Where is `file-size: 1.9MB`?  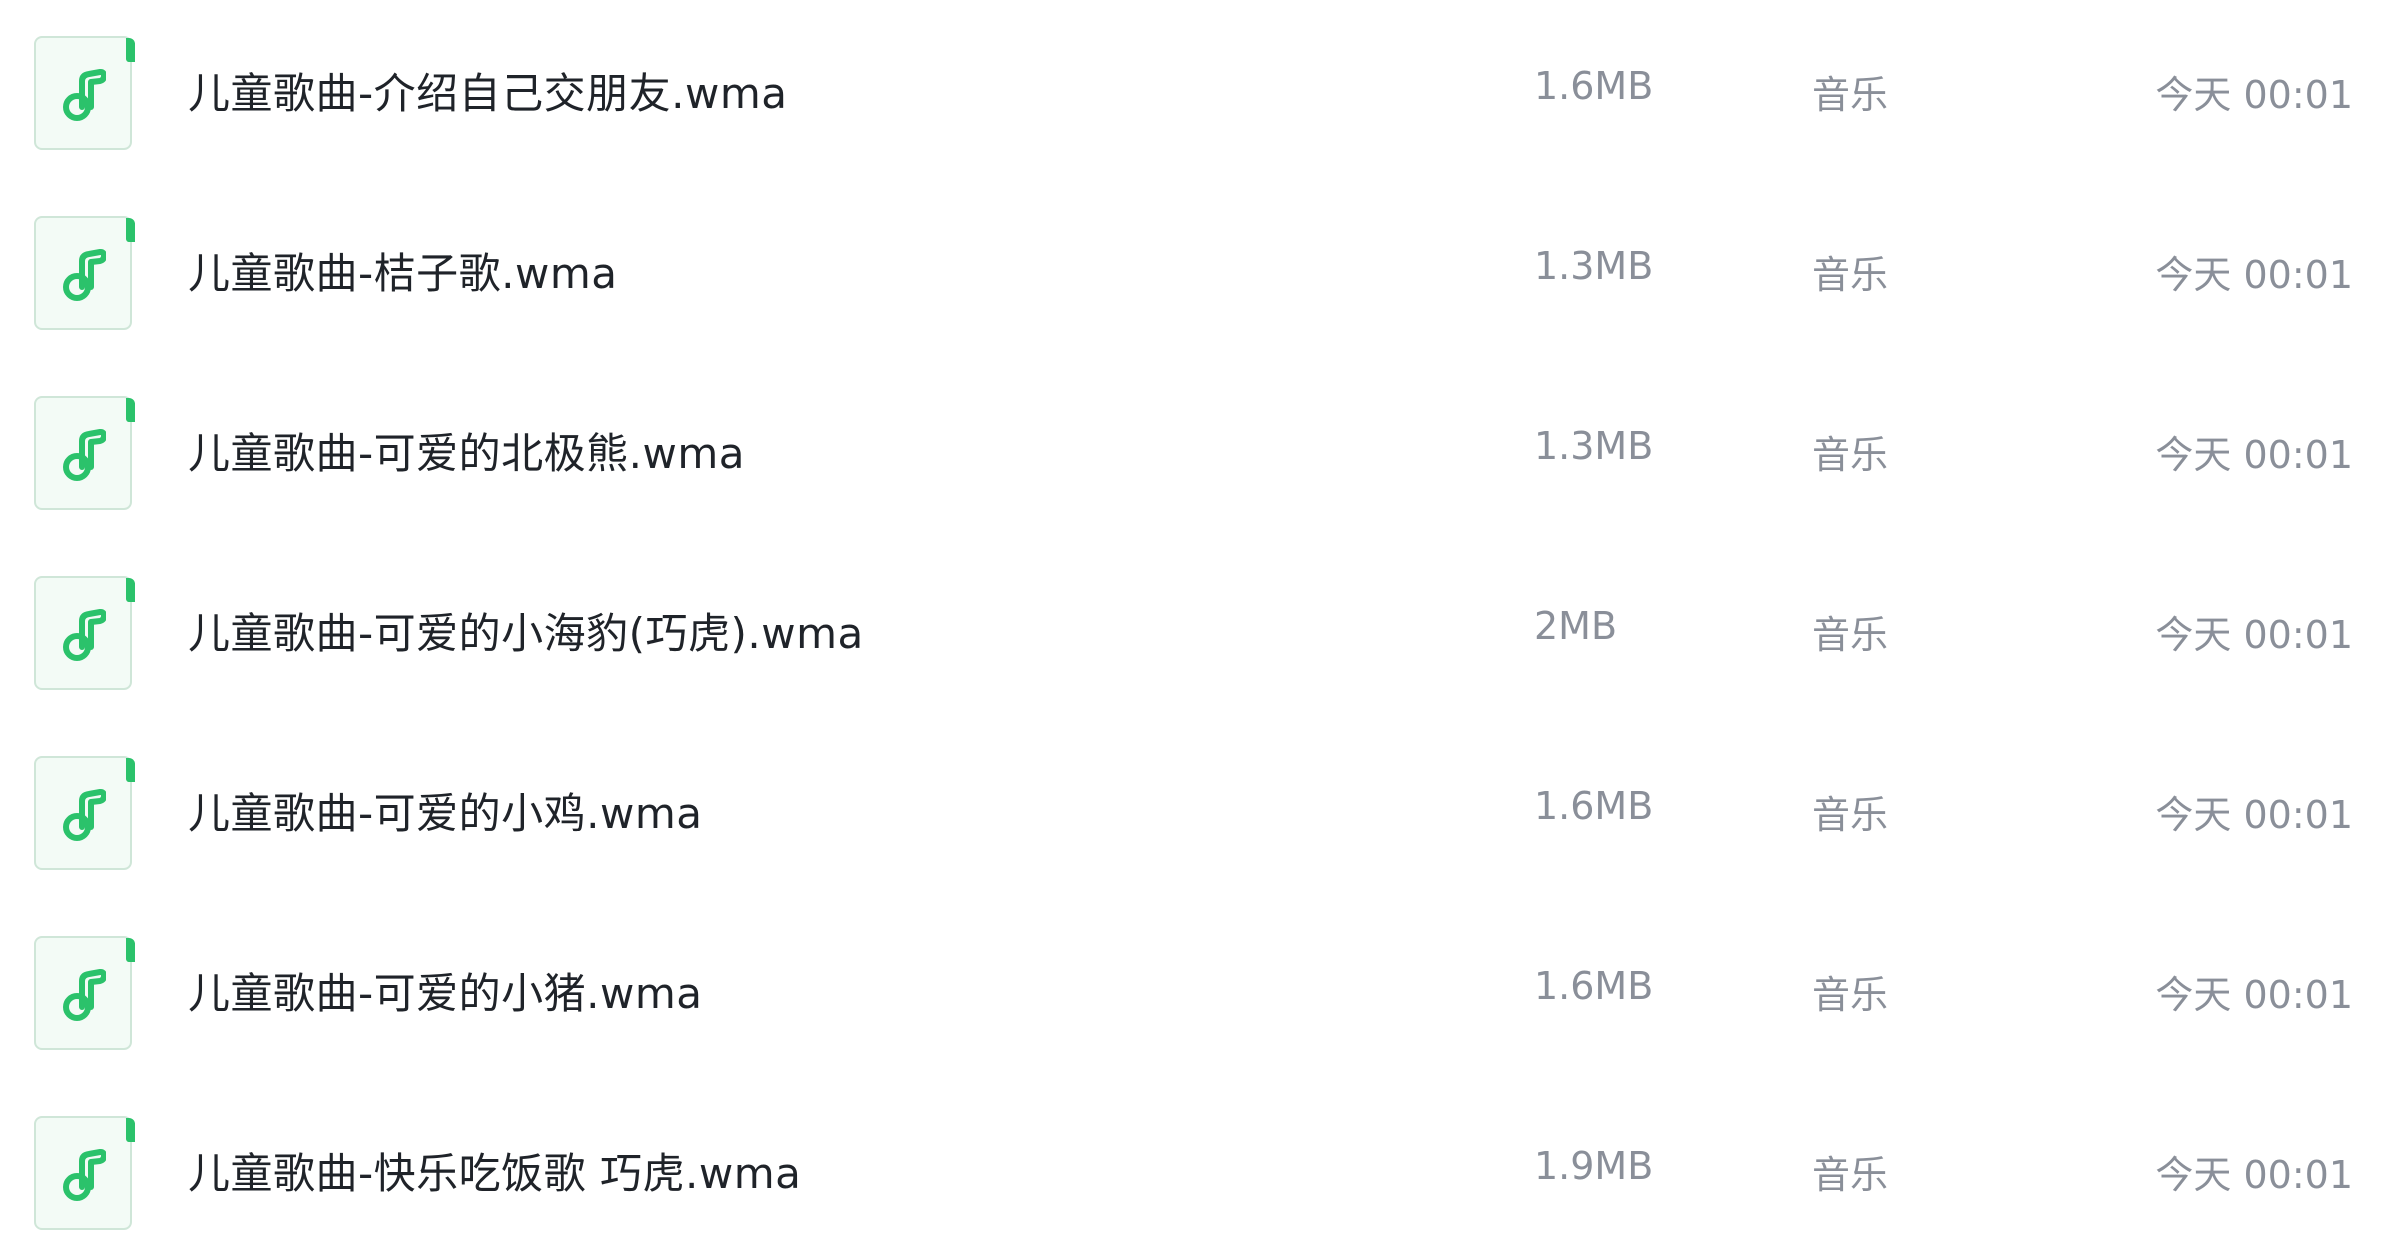 file-size: 1.9MB is located at coordinates (1594, 1166).